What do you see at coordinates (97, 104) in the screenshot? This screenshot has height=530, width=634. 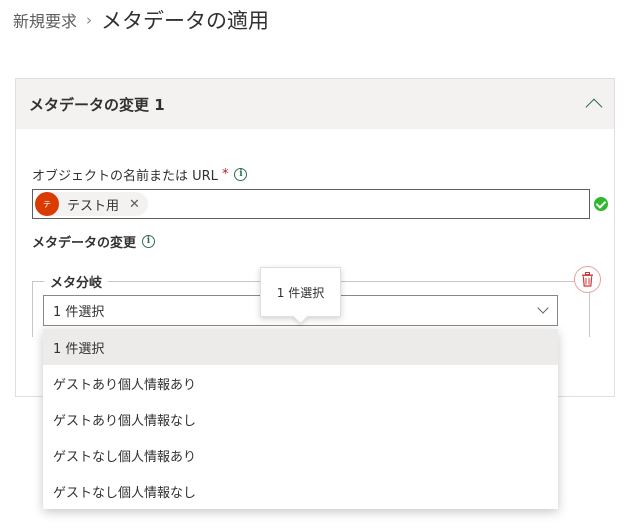 I see `card-title: メタデータの変更 1` at bounding box center [97, 104].